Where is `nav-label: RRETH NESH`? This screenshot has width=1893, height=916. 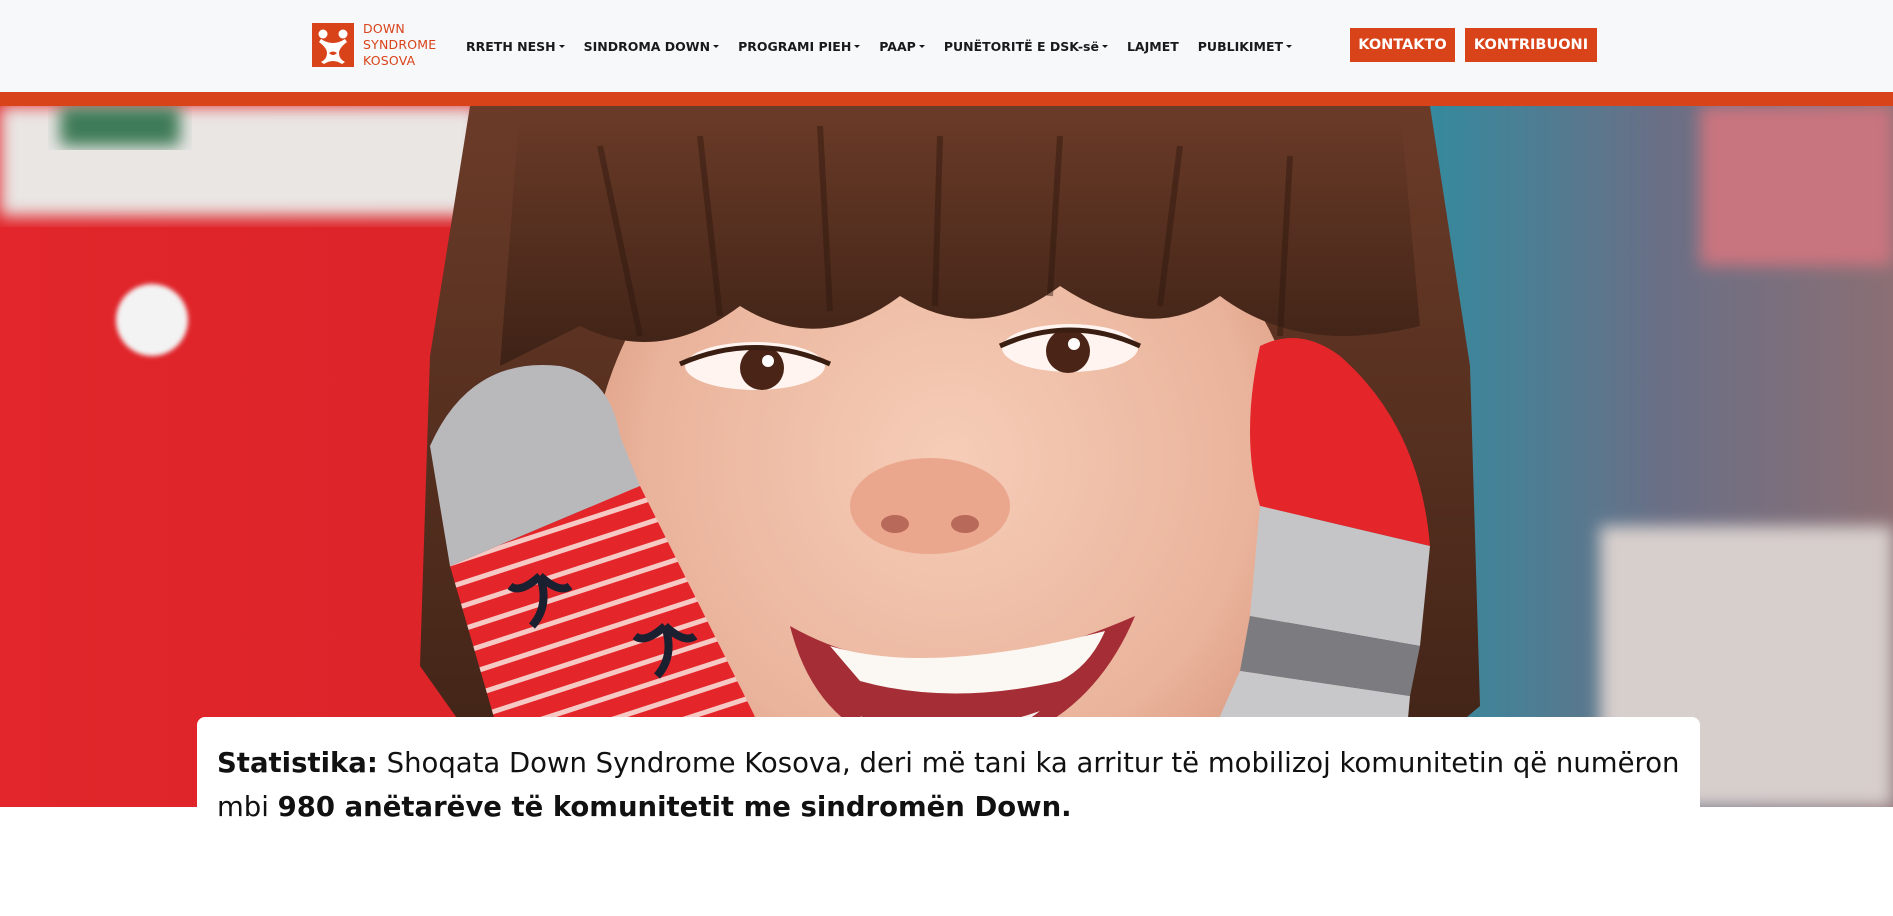
nav-label: RRETH NESH is located at coordinates (511, 46).